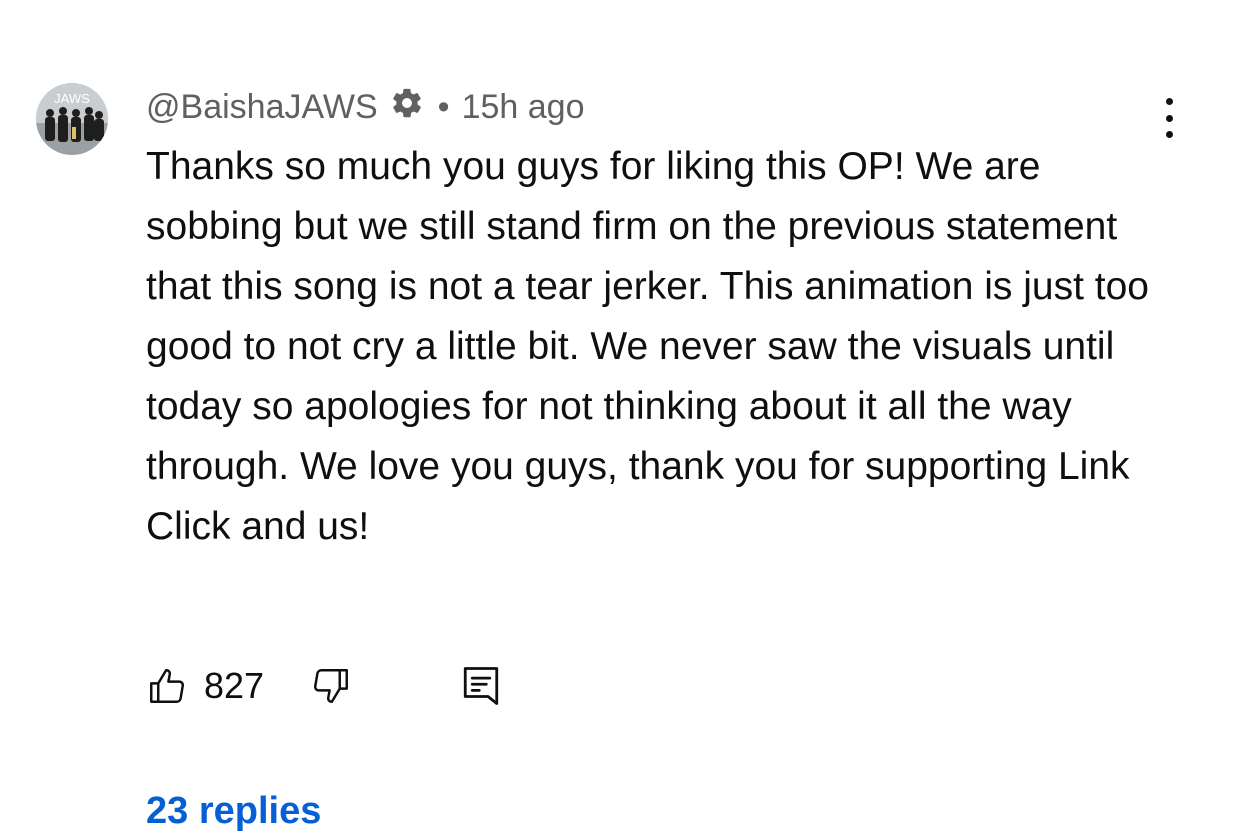 The width and height of the screenshot is (1242, 833). Describe the element at coordinates (72, 119) in the screenshot. I see `avatar: JAWS` at that location.